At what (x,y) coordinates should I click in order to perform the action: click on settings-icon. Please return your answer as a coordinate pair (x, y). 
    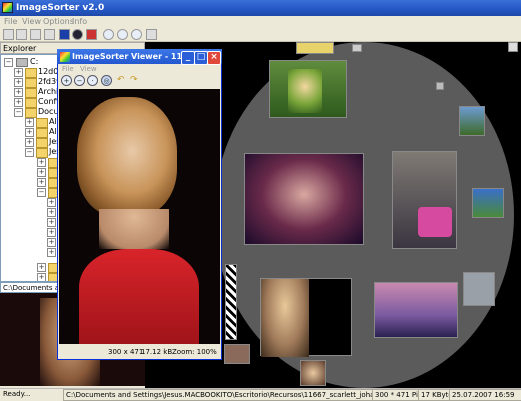
    Looking at the image, I should click on (151, 34).